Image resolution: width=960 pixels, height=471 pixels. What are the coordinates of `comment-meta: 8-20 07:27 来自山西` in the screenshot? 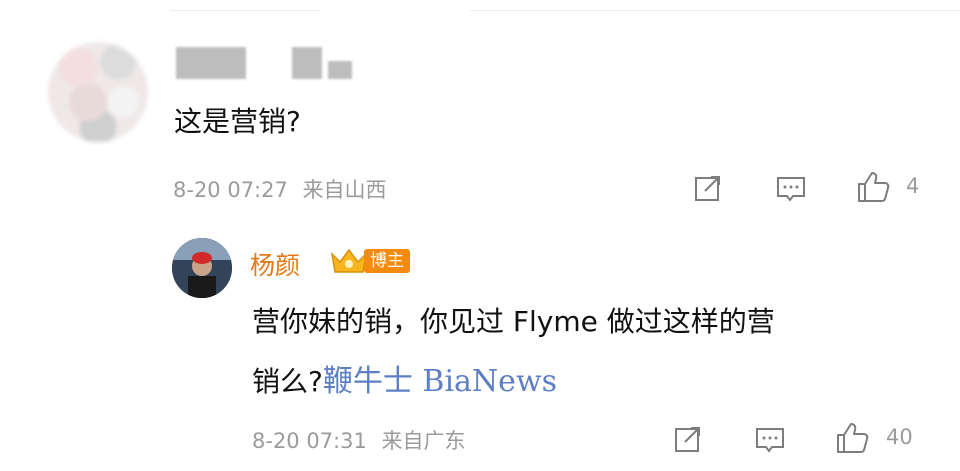 It's located at (280, 189).